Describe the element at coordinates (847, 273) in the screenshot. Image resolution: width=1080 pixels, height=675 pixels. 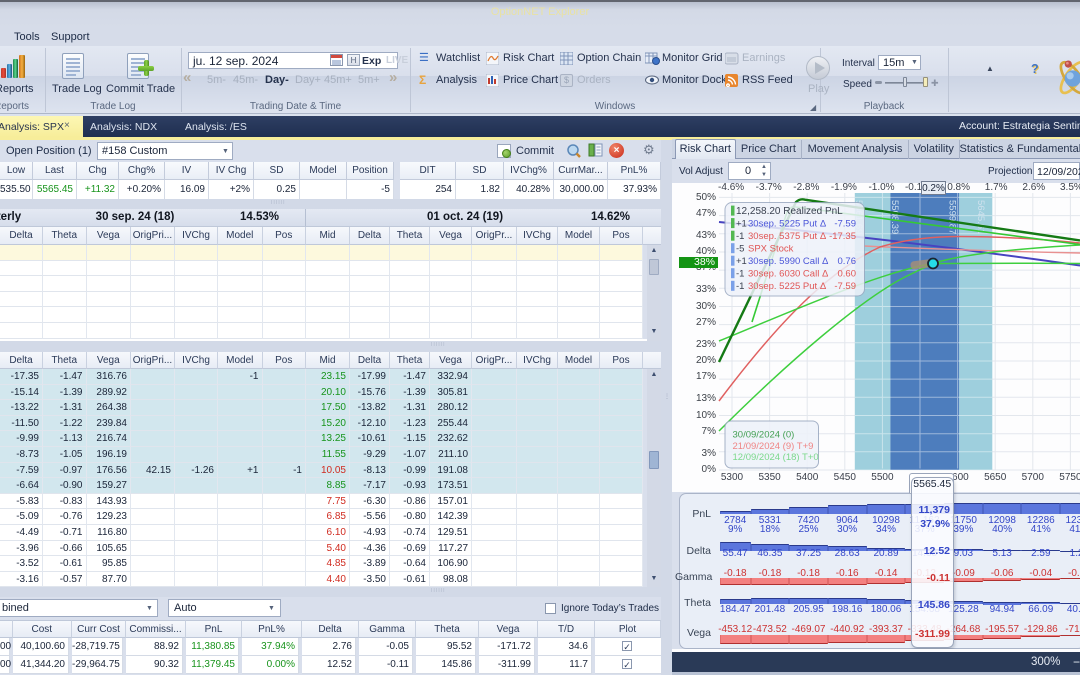
I see `svg-text: 0.60` at that location.